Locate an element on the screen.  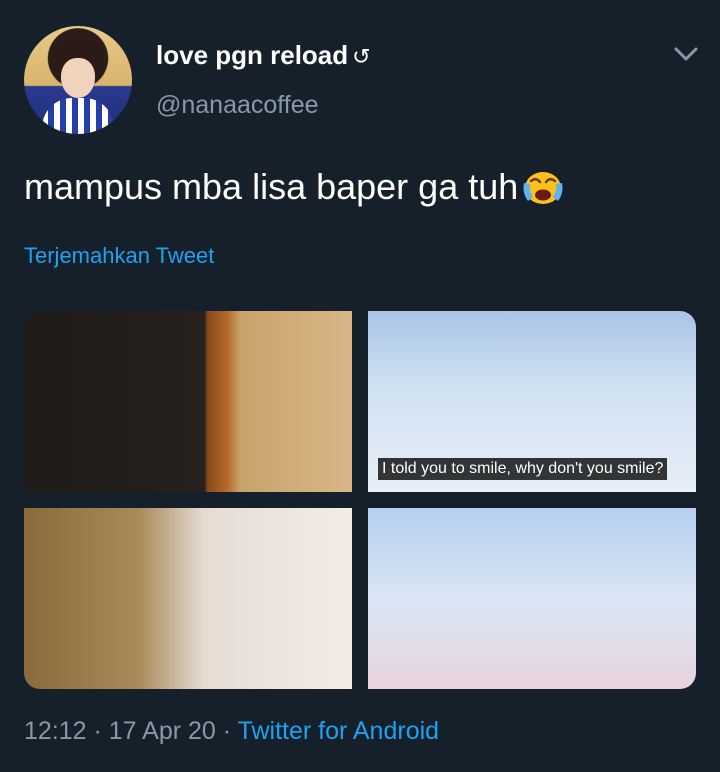
avatar-face is located at coordinates (78, 78).